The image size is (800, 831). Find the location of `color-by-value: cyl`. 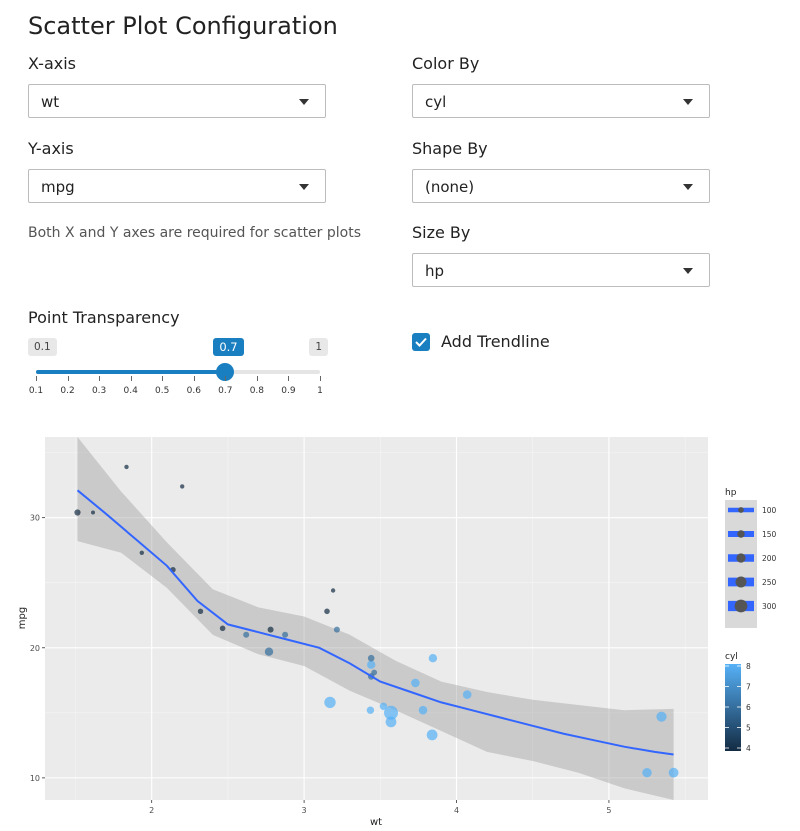

color-by-value: cyl is located at coordinates (436, 102).